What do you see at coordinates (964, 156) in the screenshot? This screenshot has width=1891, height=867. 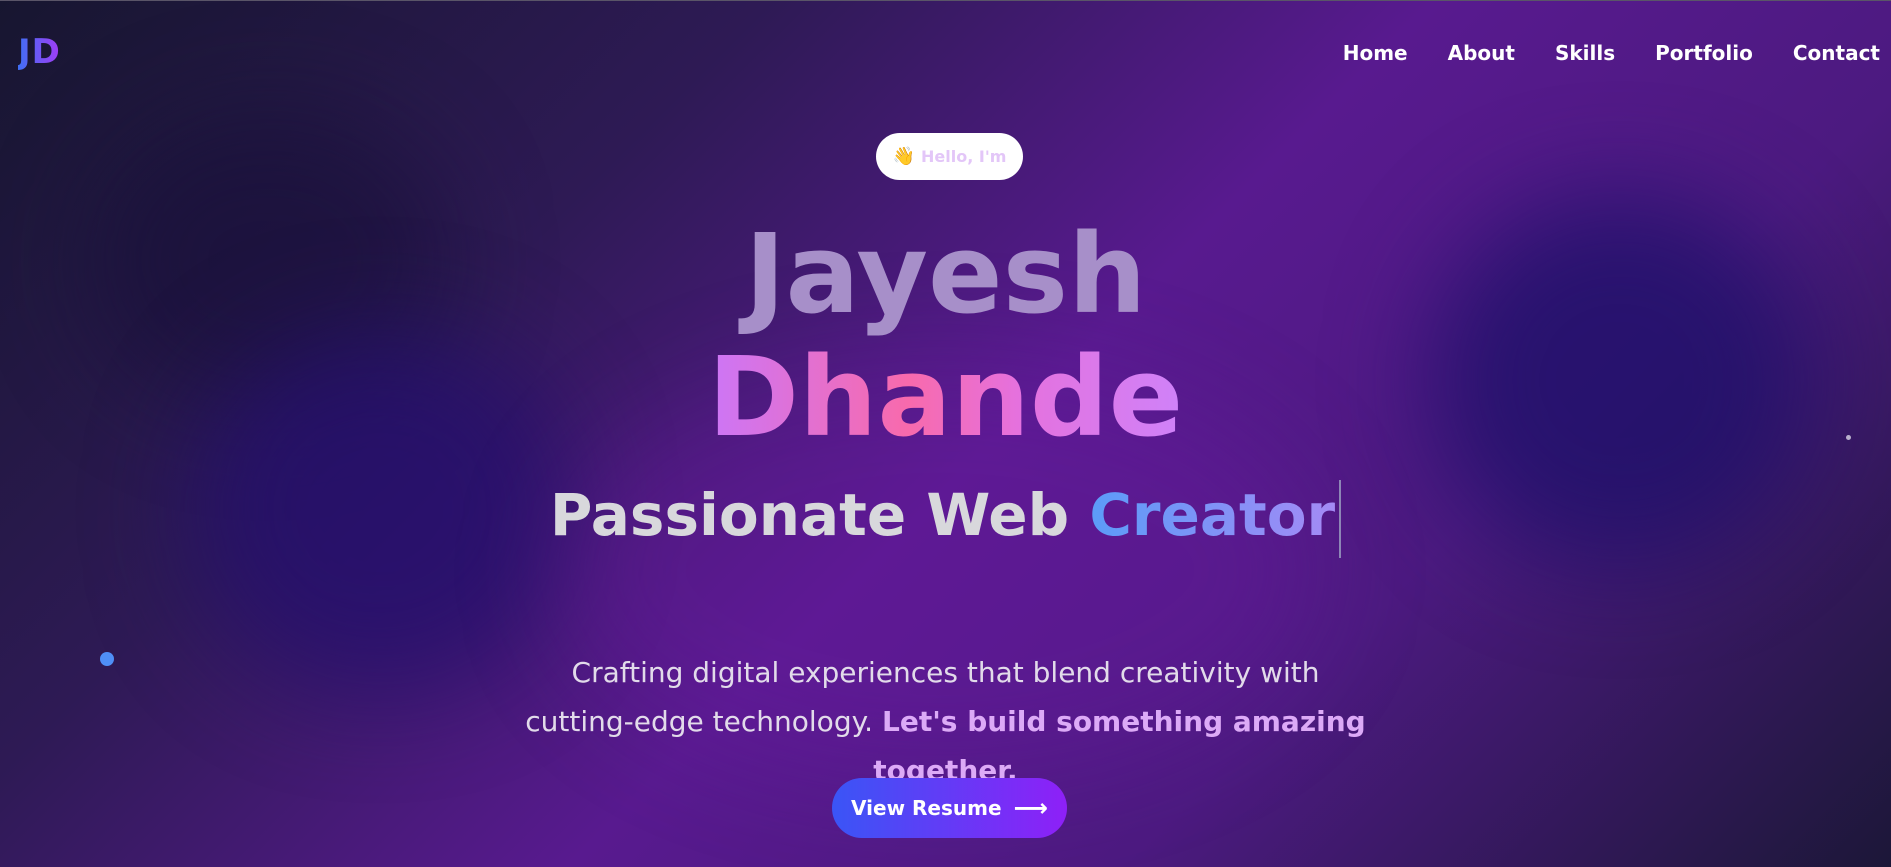 I see `greeting-text: Hello, I'm` at bounding box center [964, 156].